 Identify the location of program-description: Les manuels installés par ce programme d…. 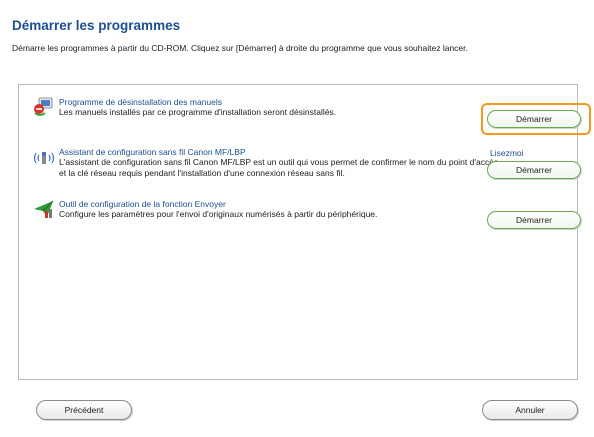
(198, 112).